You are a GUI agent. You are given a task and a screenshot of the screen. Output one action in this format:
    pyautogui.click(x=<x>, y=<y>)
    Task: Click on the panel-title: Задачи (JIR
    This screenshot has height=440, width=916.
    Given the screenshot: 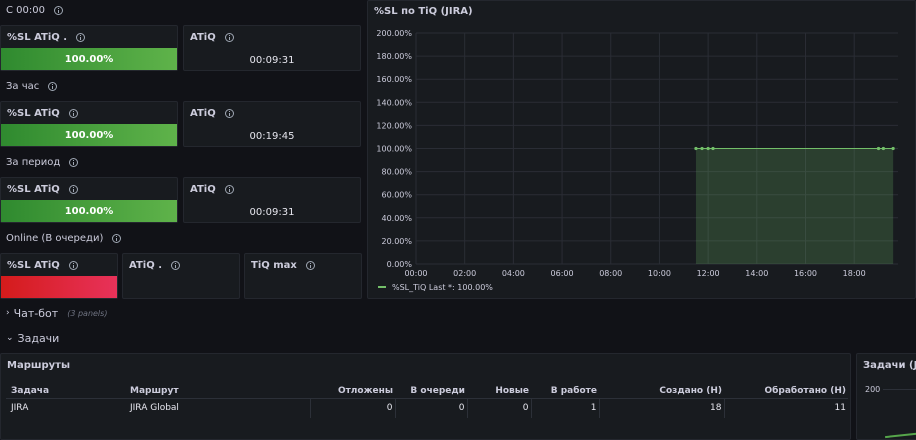 What is the action you would take?
    pyautogui.click(x=889, y=365)
    